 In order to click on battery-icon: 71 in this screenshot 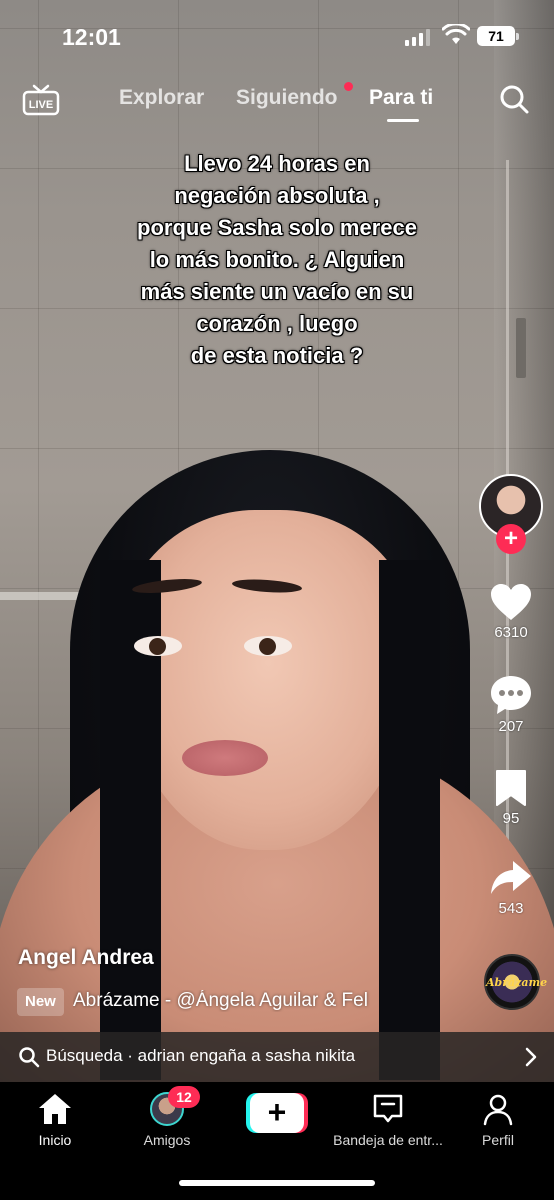, I will do `click(498, 36)`.